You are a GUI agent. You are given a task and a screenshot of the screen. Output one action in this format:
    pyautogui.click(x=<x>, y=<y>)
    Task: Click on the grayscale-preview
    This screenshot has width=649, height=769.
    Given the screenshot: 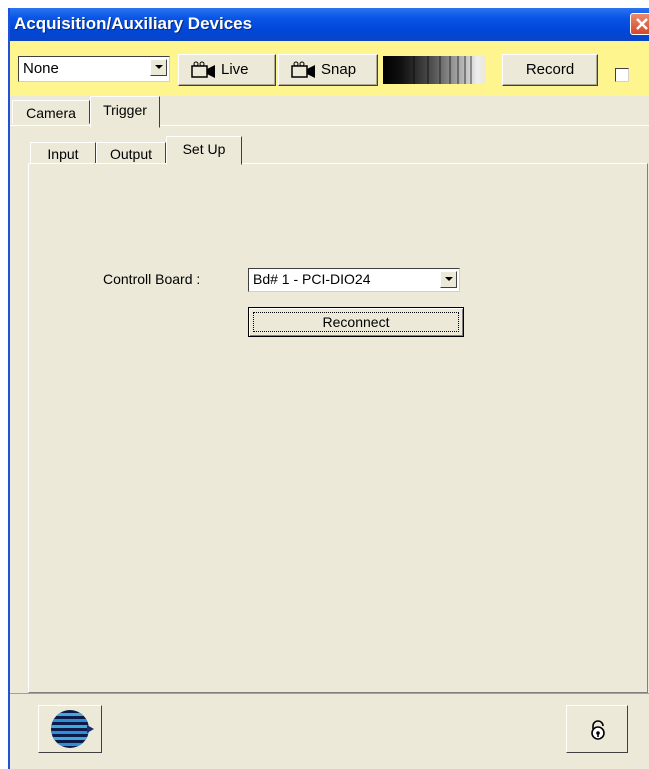 What is the action you would take?
    pyautogui.click(x=434, y=70)
    